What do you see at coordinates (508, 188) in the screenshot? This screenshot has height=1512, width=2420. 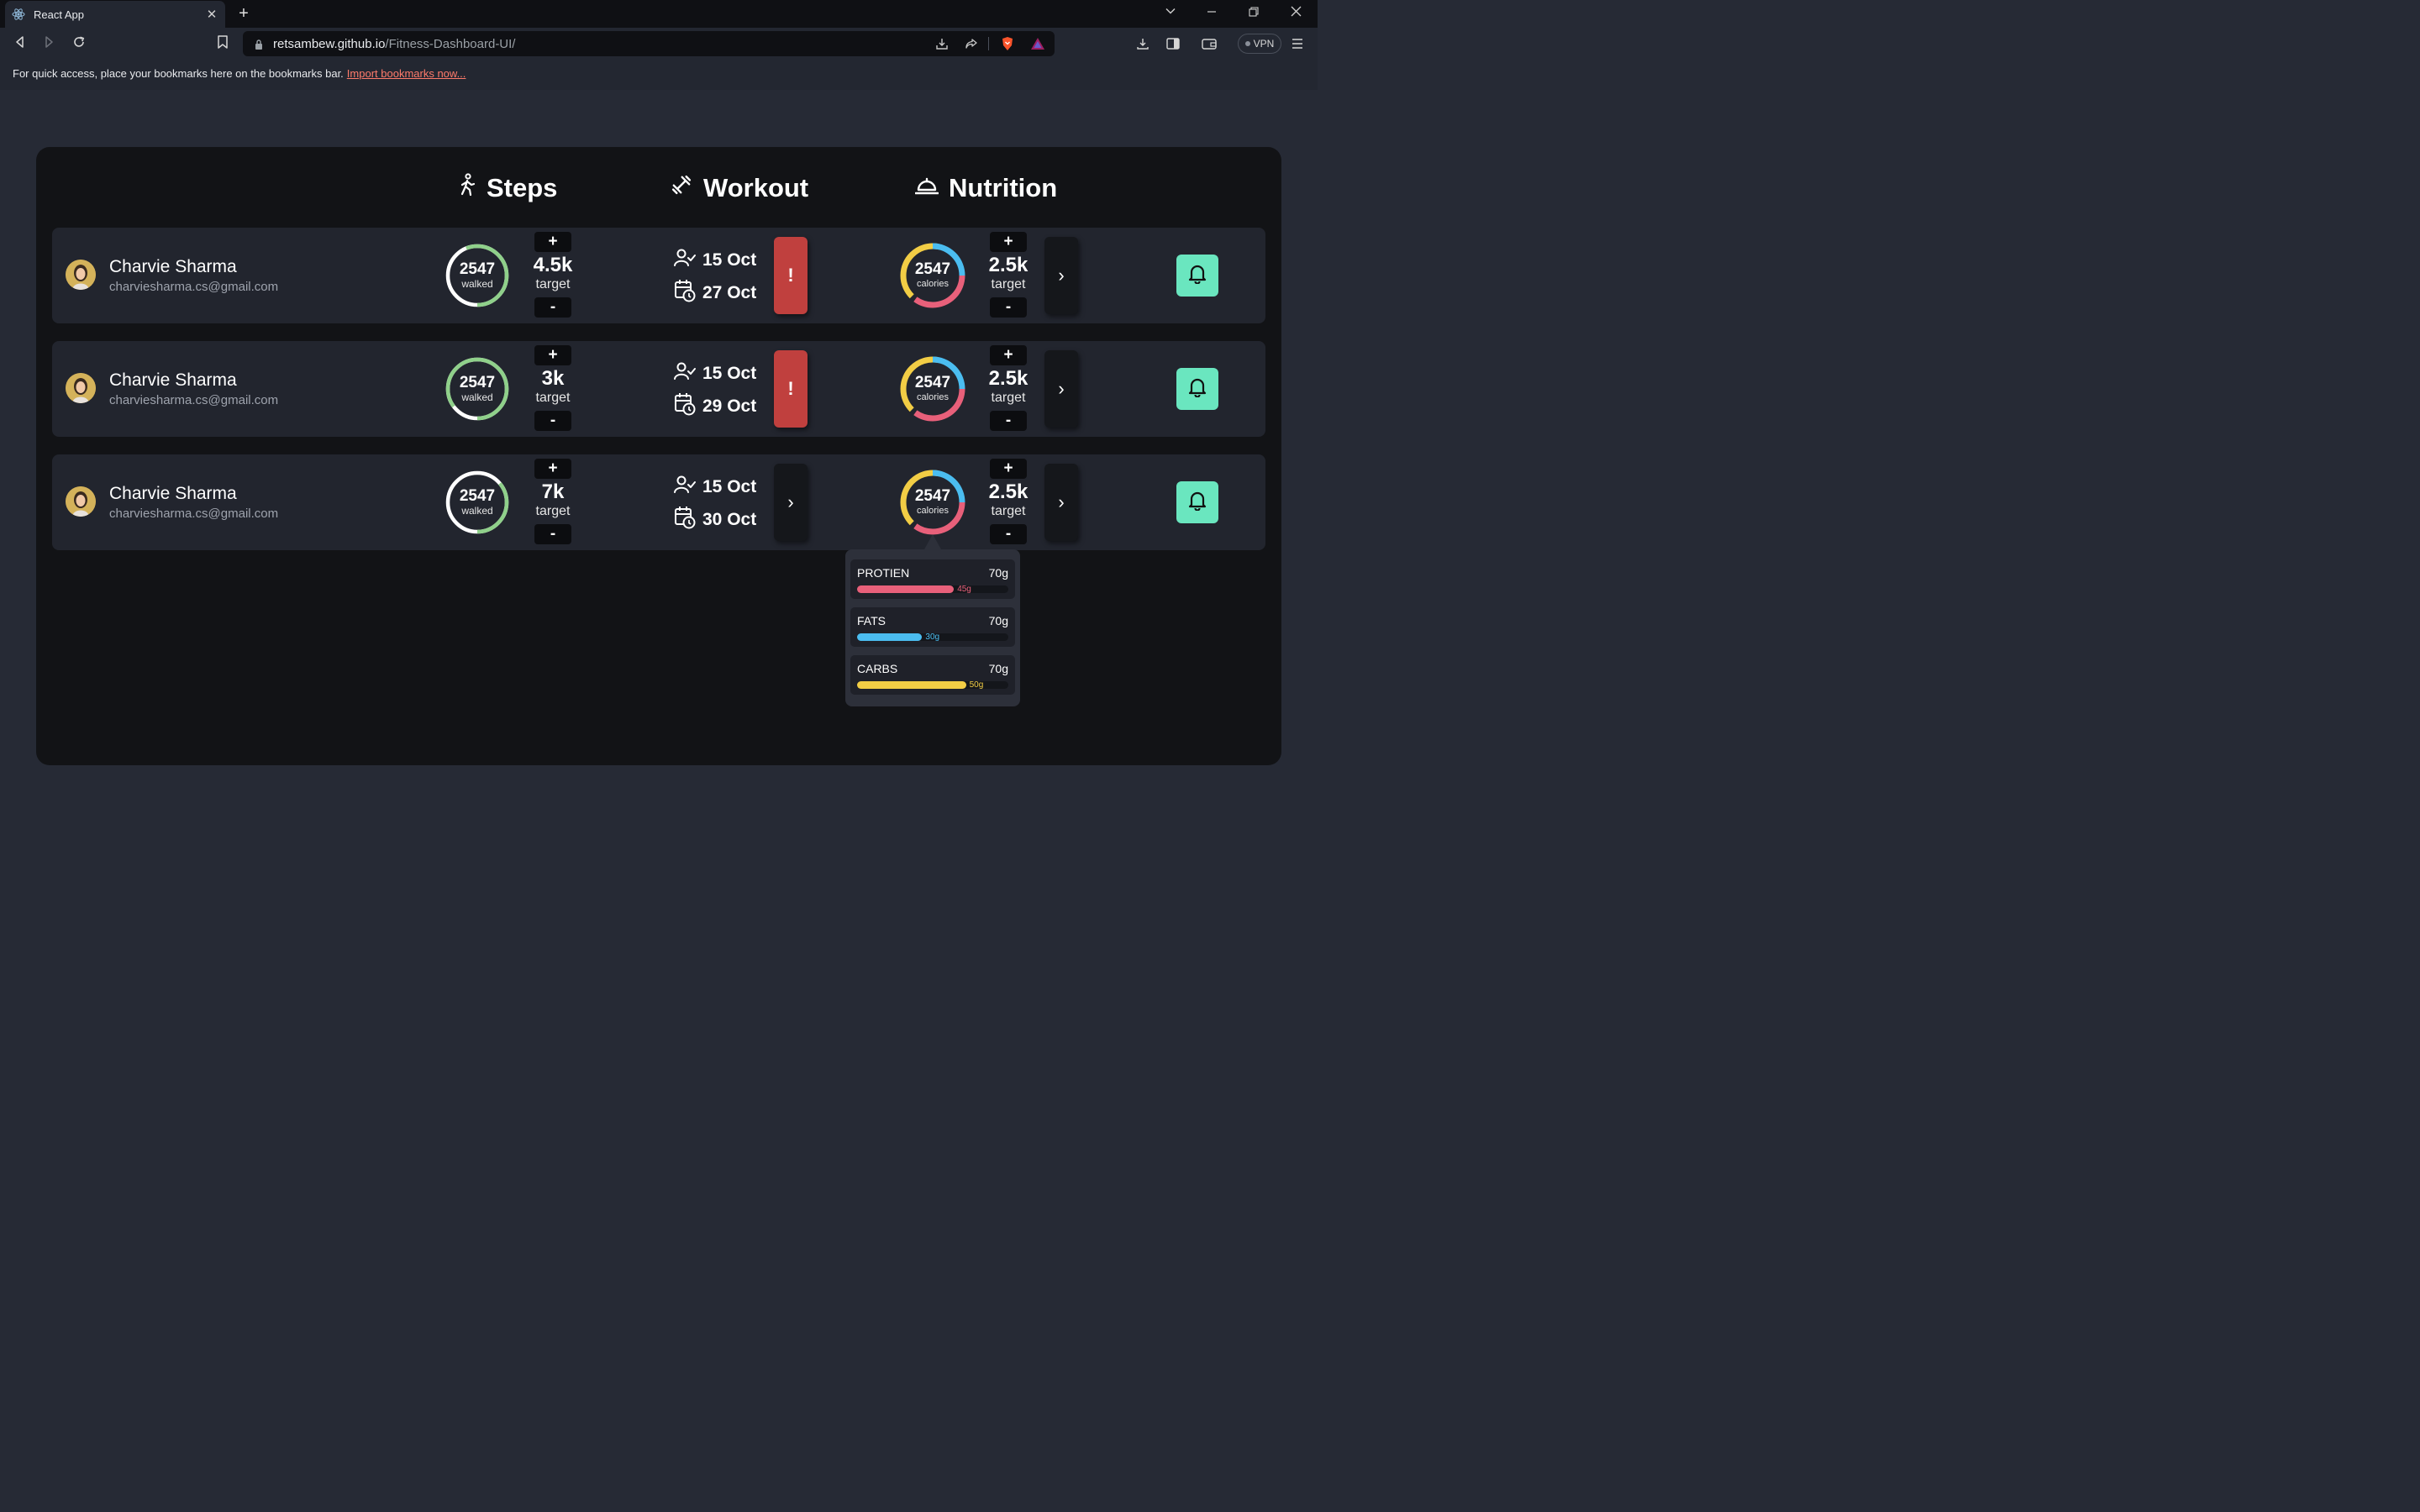 I see `steps-header: Steps` at bounding box center [508, 188].